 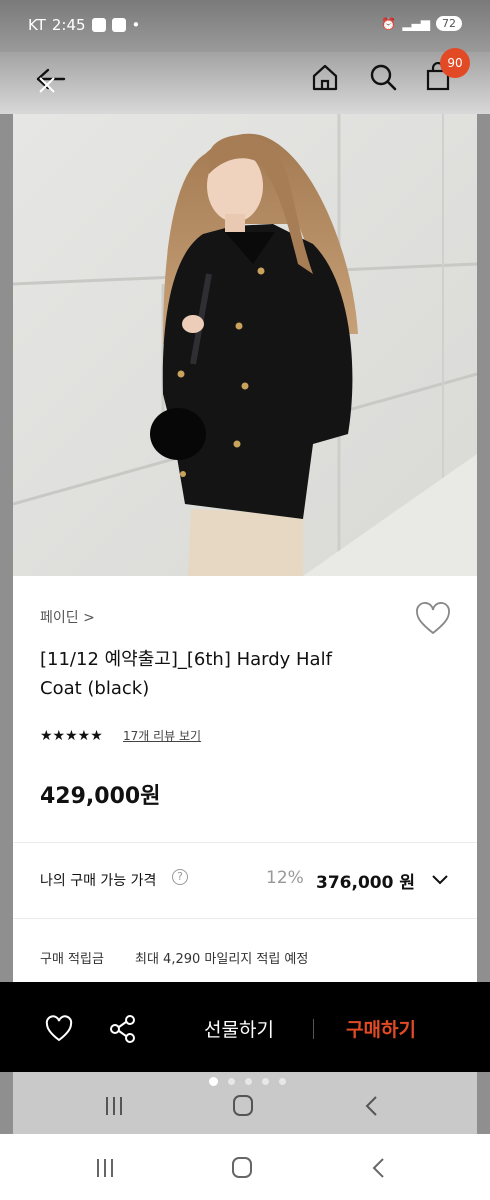 What do you see at coordinates (98, 881) in the screenshot?
I see `my-price-label: 나의 구매 가능 가격` at bounding box center [98, 881].